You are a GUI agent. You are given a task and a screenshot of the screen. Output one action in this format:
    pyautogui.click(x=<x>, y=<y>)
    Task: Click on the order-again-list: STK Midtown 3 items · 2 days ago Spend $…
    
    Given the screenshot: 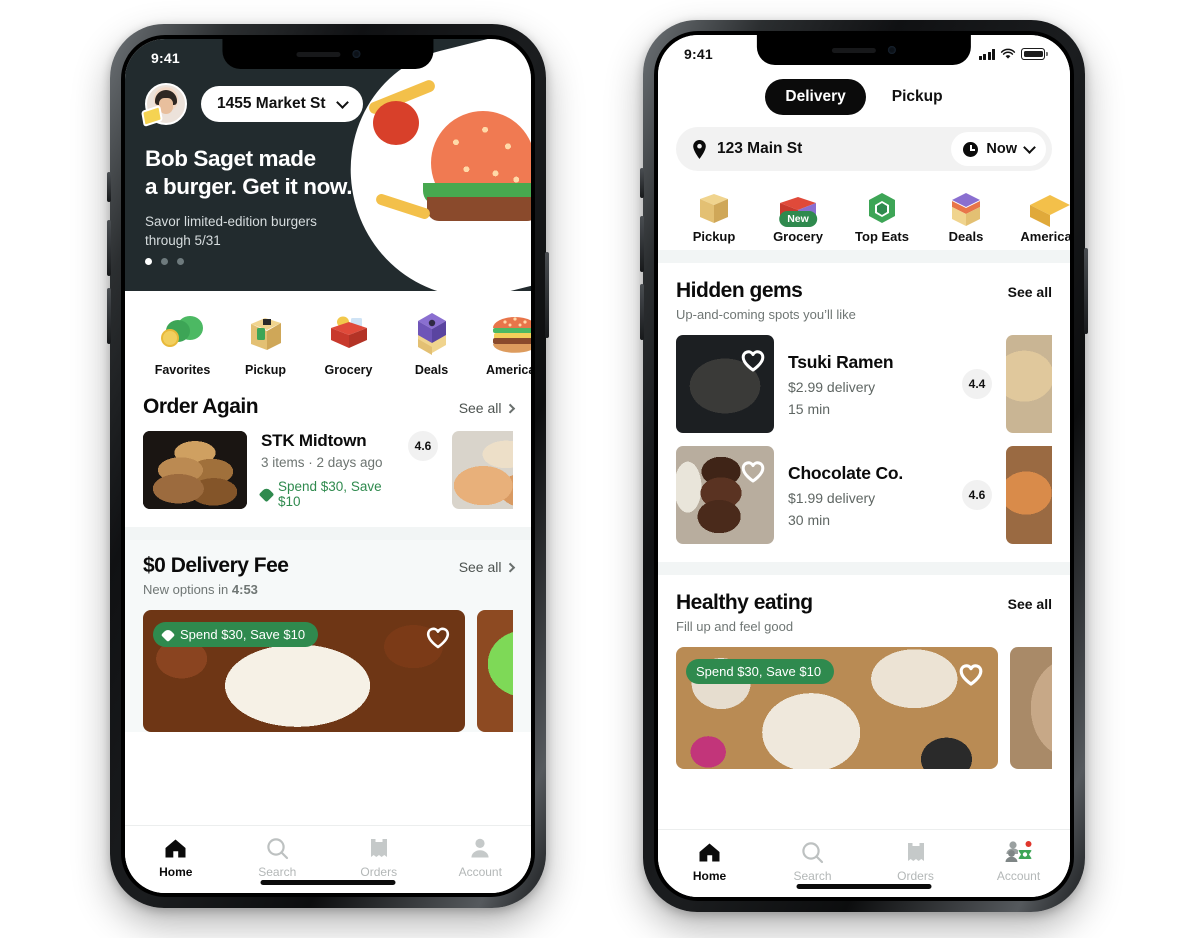 What is the action you would take?
    pyautogui.click(x=328, y=470)
    